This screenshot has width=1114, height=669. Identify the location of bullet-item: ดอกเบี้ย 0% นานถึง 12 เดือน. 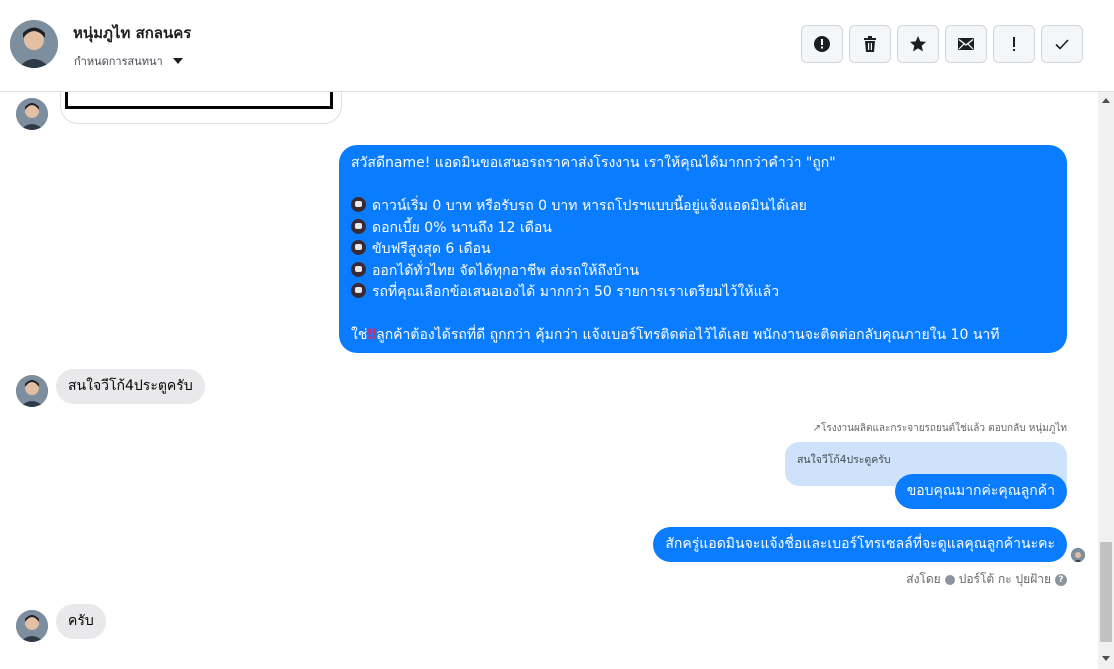
(703, 229).